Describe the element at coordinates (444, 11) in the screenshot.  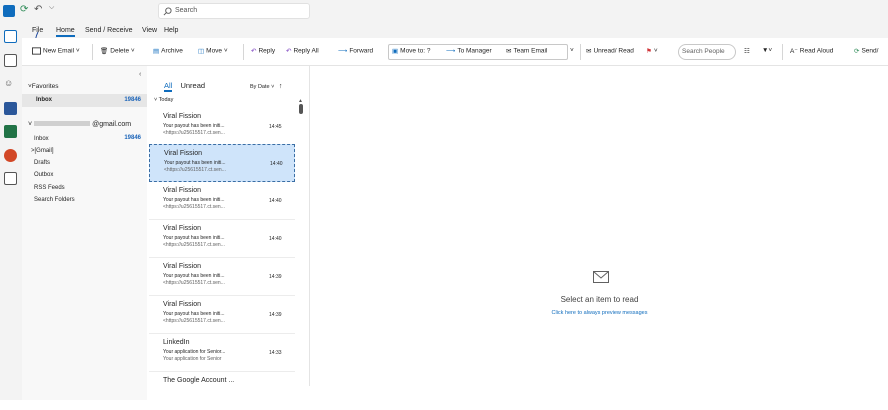
I see `title-bar: ⟳ ↶ ⌵ Search` at that location.